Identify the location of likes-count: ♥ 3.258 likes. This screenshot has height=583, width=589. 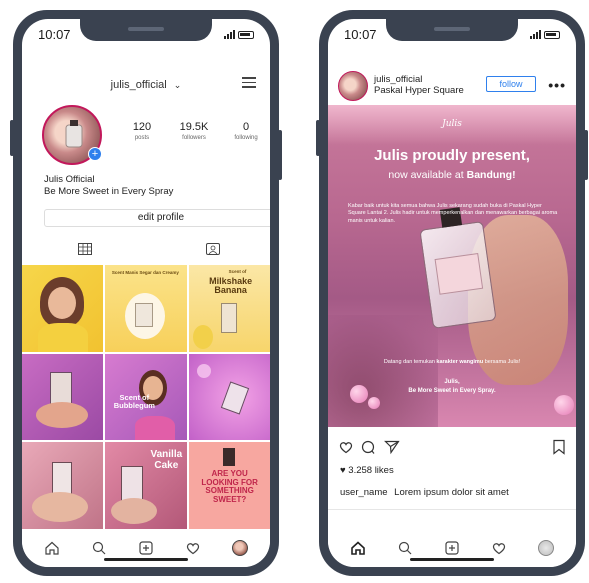
(367, 470).